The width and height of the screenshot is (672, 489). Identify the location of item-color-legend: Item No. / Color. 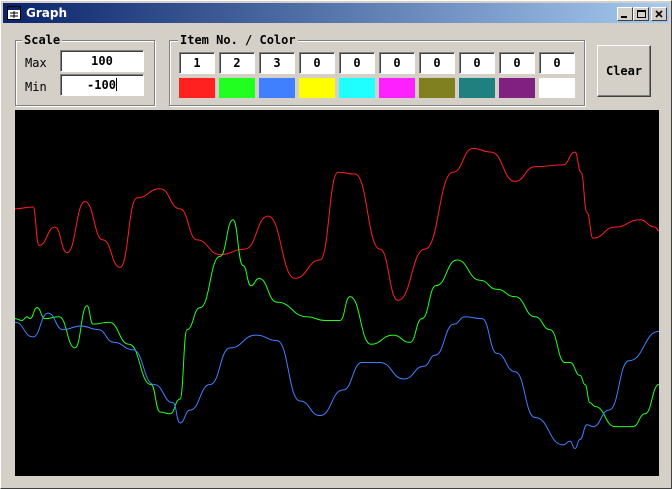
(238, 40).